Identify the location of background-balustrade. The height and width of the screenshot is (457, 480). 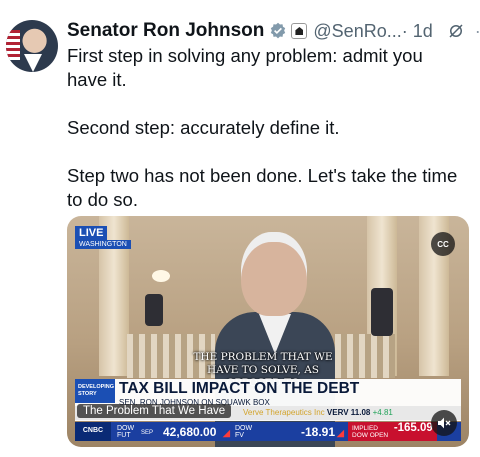
(365, 356).